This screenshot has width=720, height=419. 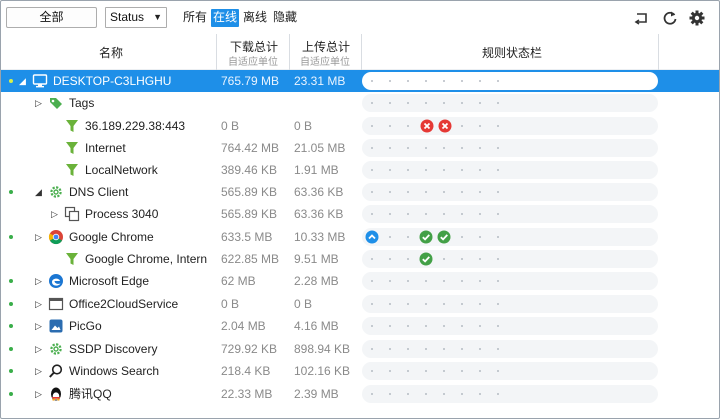 I want to click on row-name: SSDP Discovery, so click(x=113, y=349).